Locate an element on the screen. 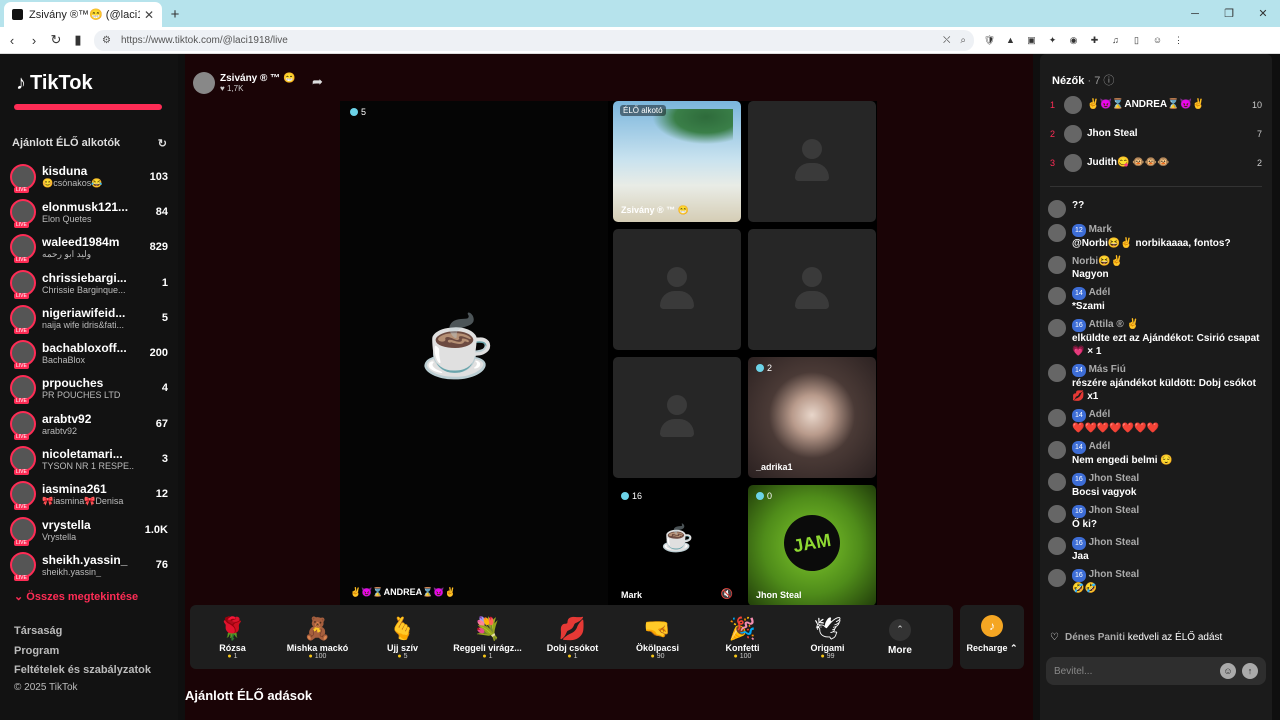  browser-tab: Zsivány ®™😁 (@laci1918) ÉL ✕ is located at coordinates (83, 14).